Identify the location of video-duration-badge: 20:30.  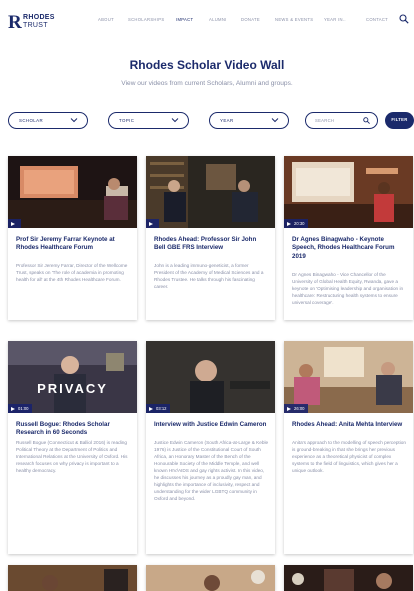
(296, 223).